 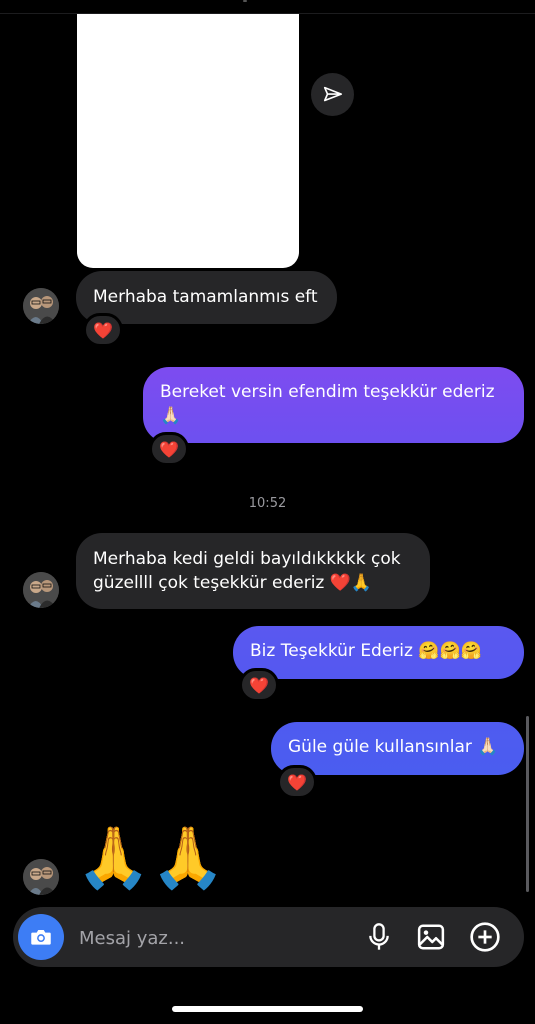 I want to click on add-button, so click(x=485, y=937).